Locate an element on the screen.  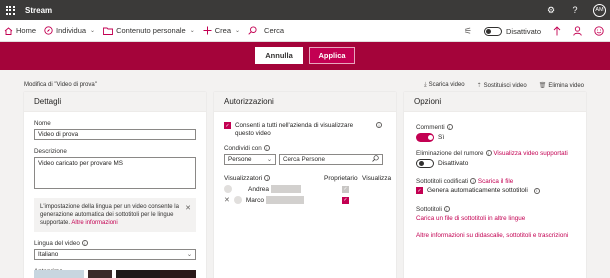
comments-label: Commenti i is located at coordinates (495, 127).